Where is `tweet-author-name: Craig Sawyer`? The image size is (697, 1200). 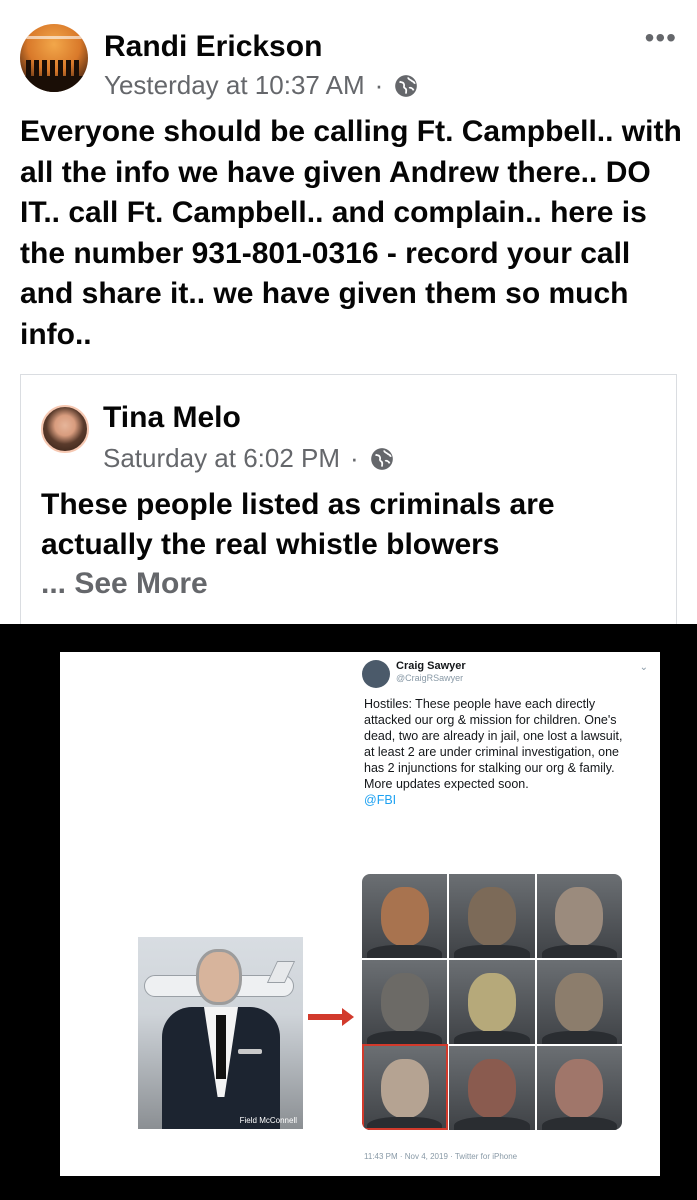 tweet-author-name: Craig Sawyer is located at coordinates (431, 666).